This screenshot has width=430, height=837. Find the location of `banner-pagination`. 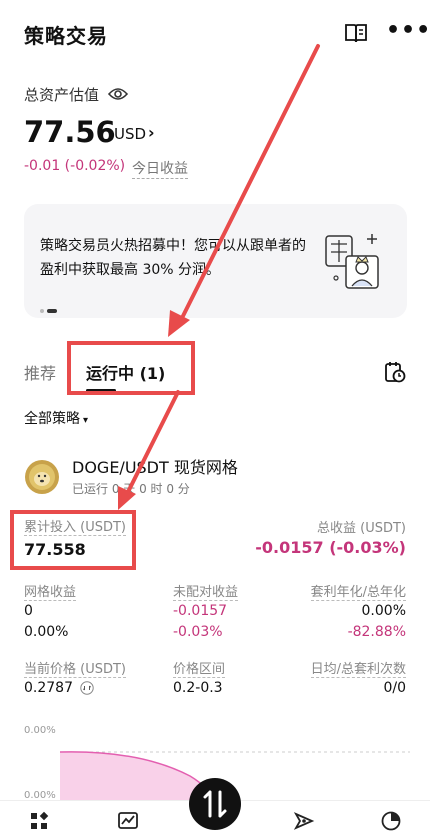

banner-pagination is located at coordinates (50, 309).